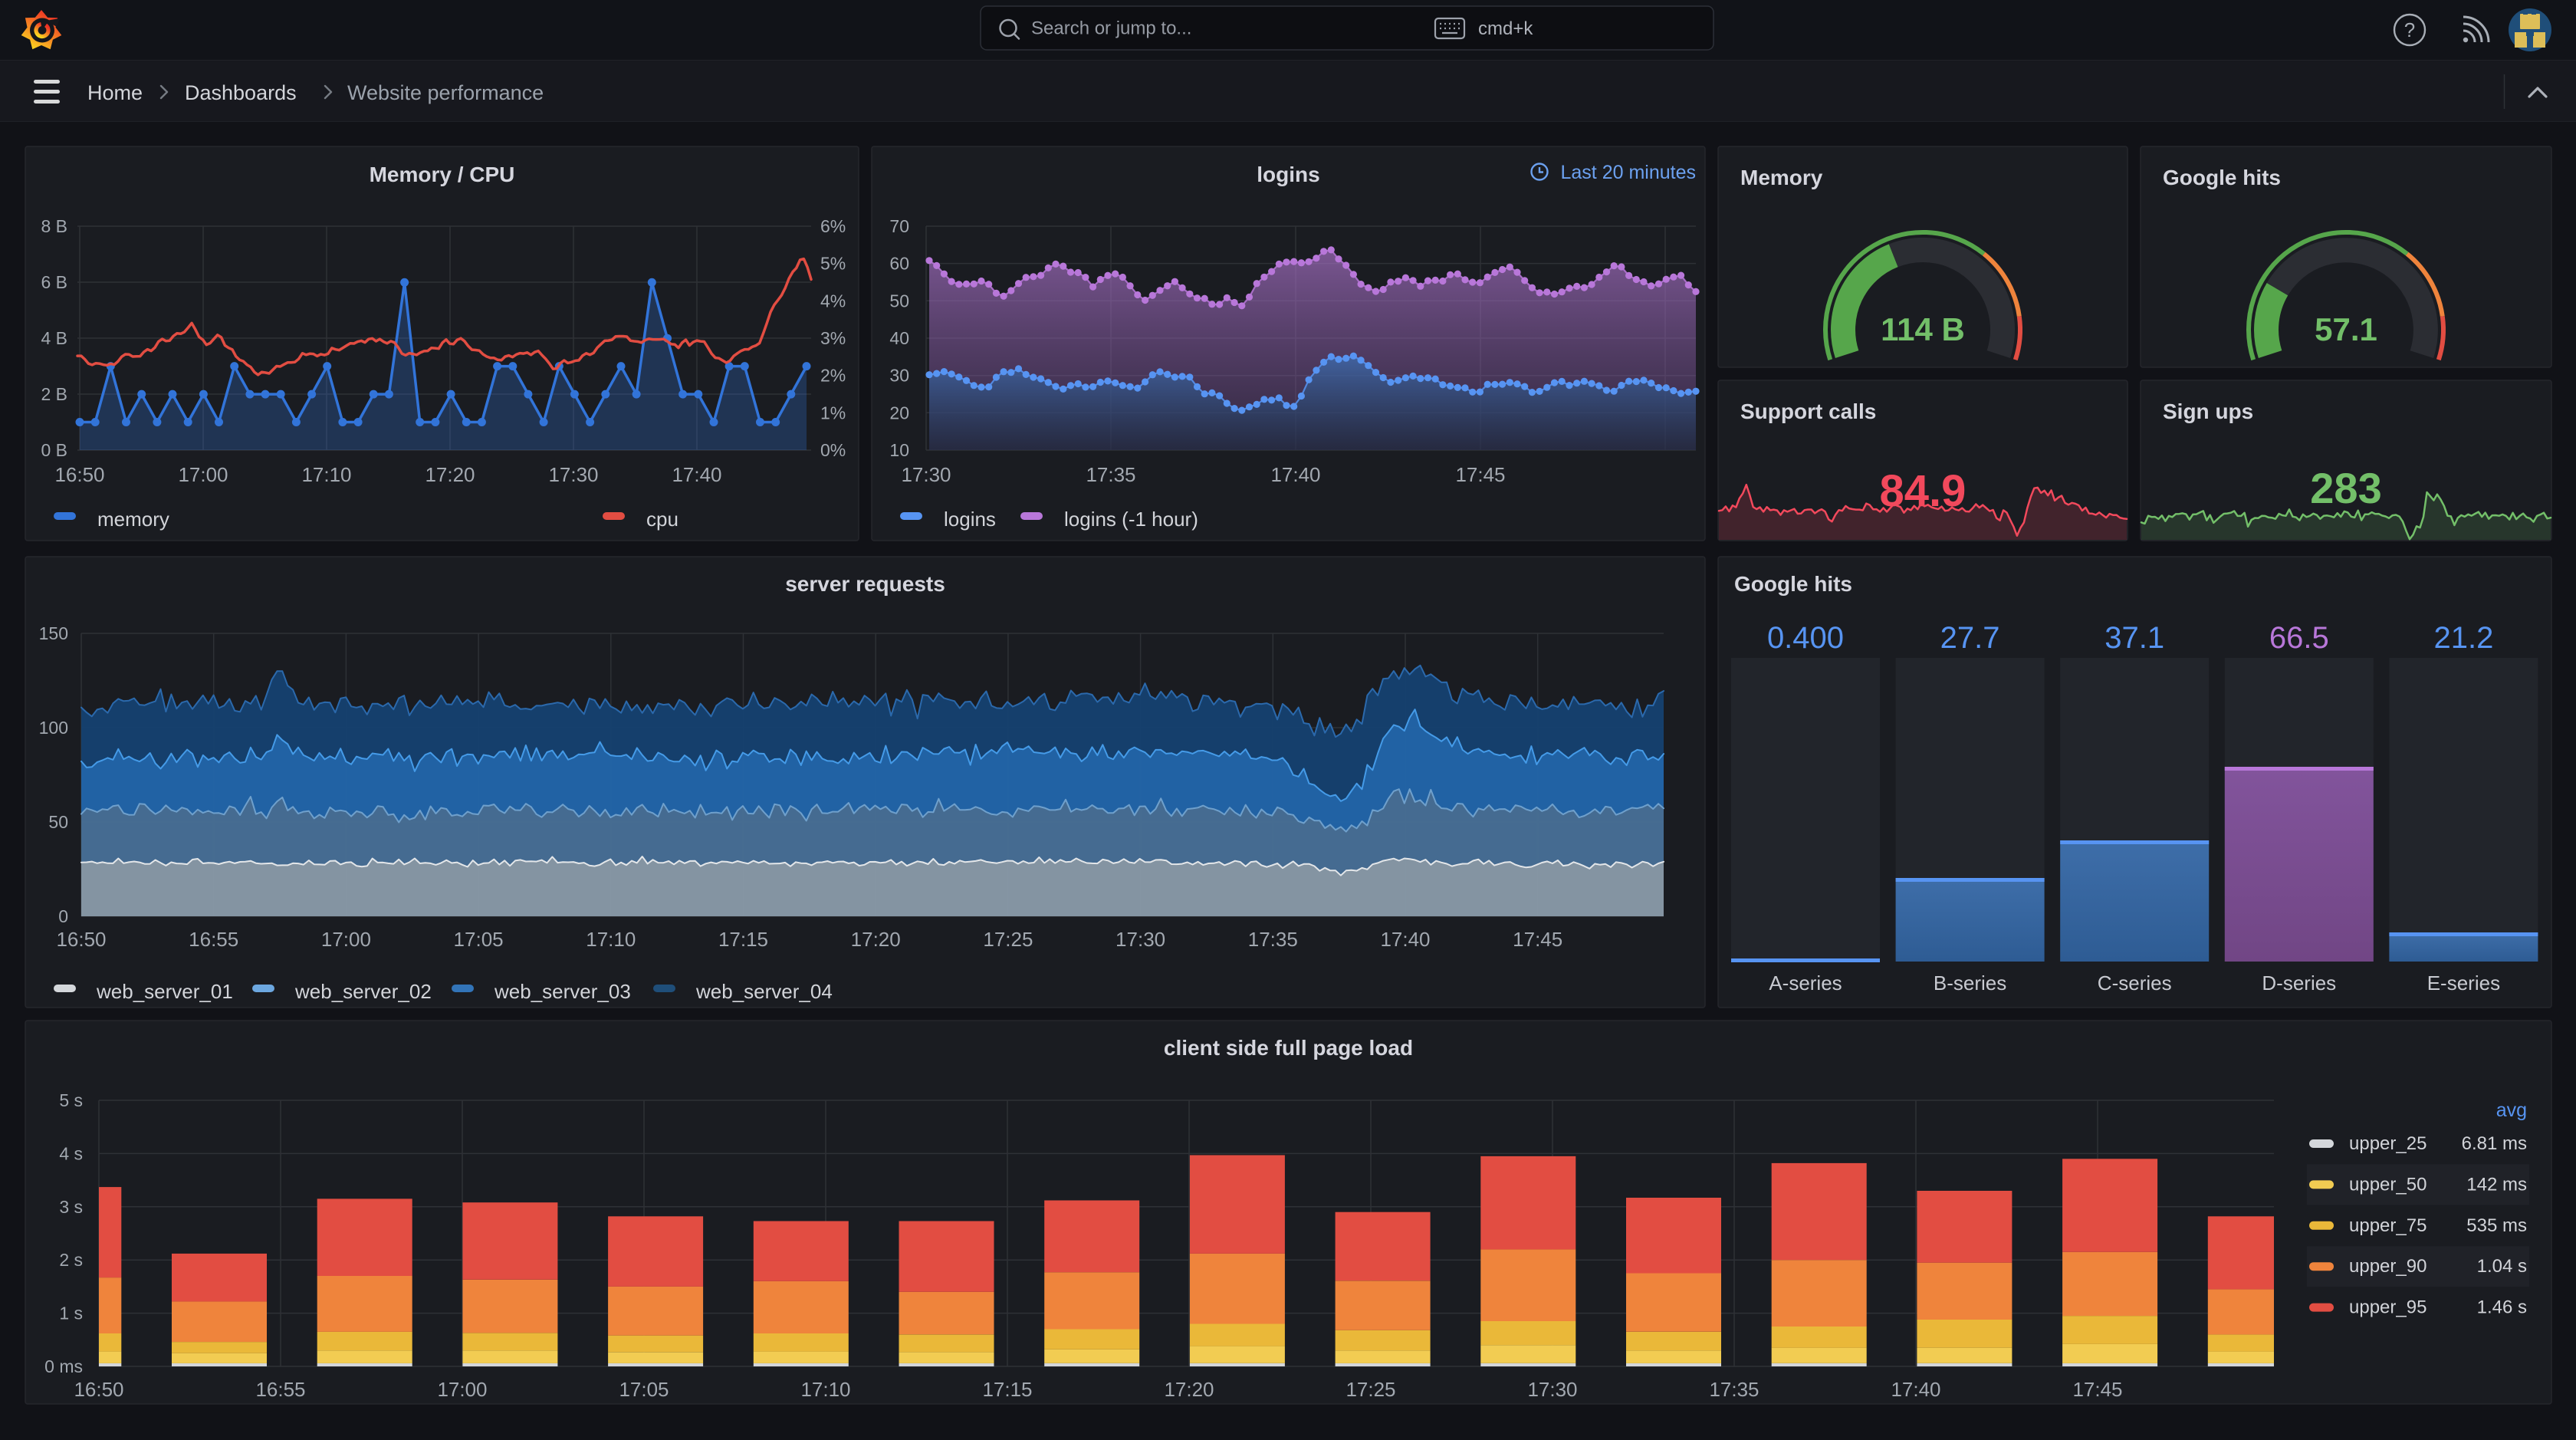  I want to click on svg-text: client side full page load, so click(1288, 1048).